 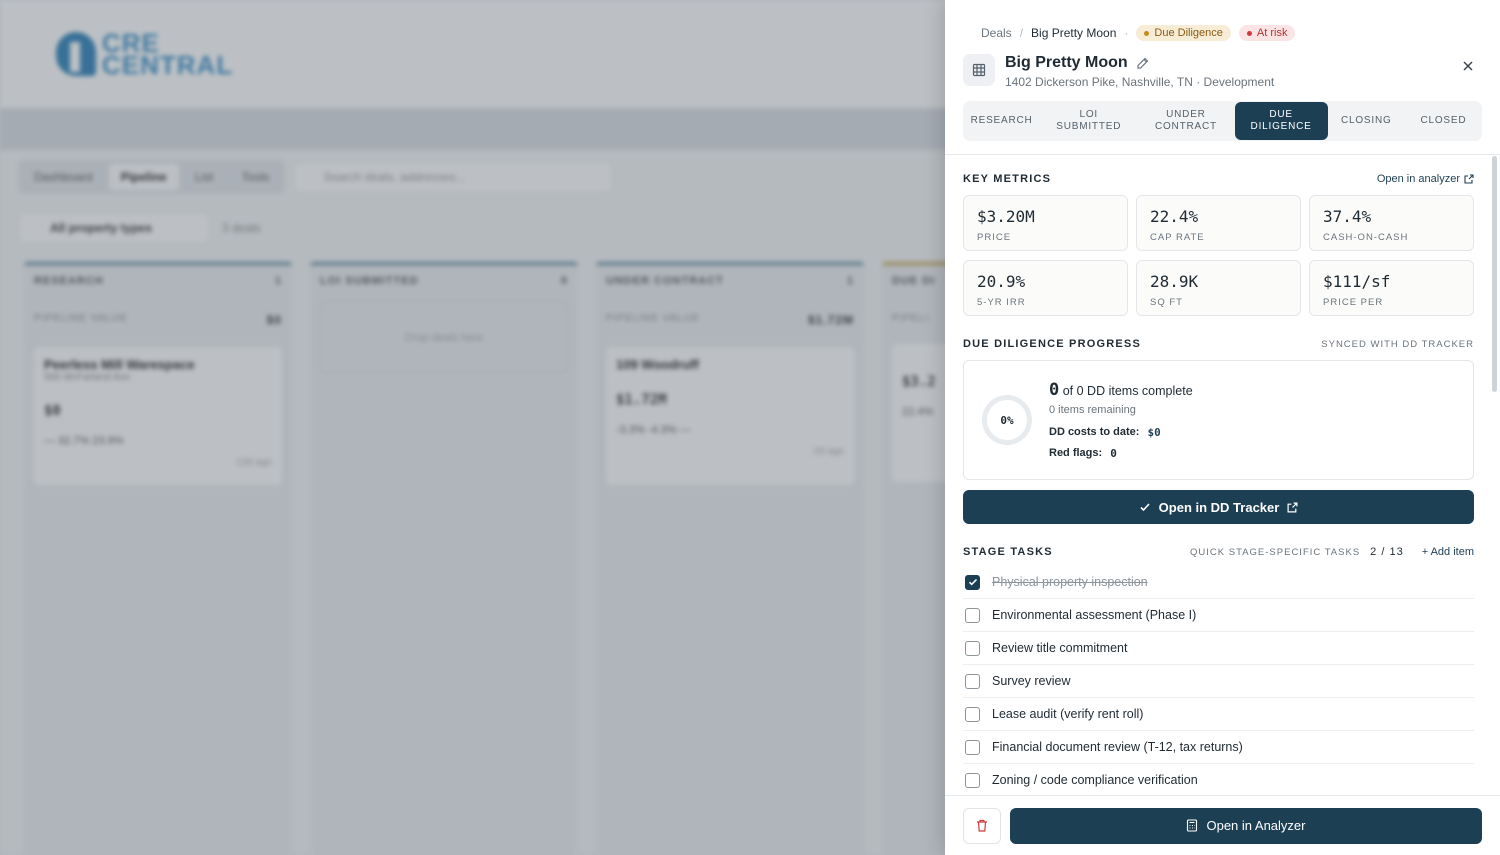 What do you see at coordinates (1001, 281) in the screenshot?
I see `metric-value: 20.9%` at bounding box center [1001, 281].